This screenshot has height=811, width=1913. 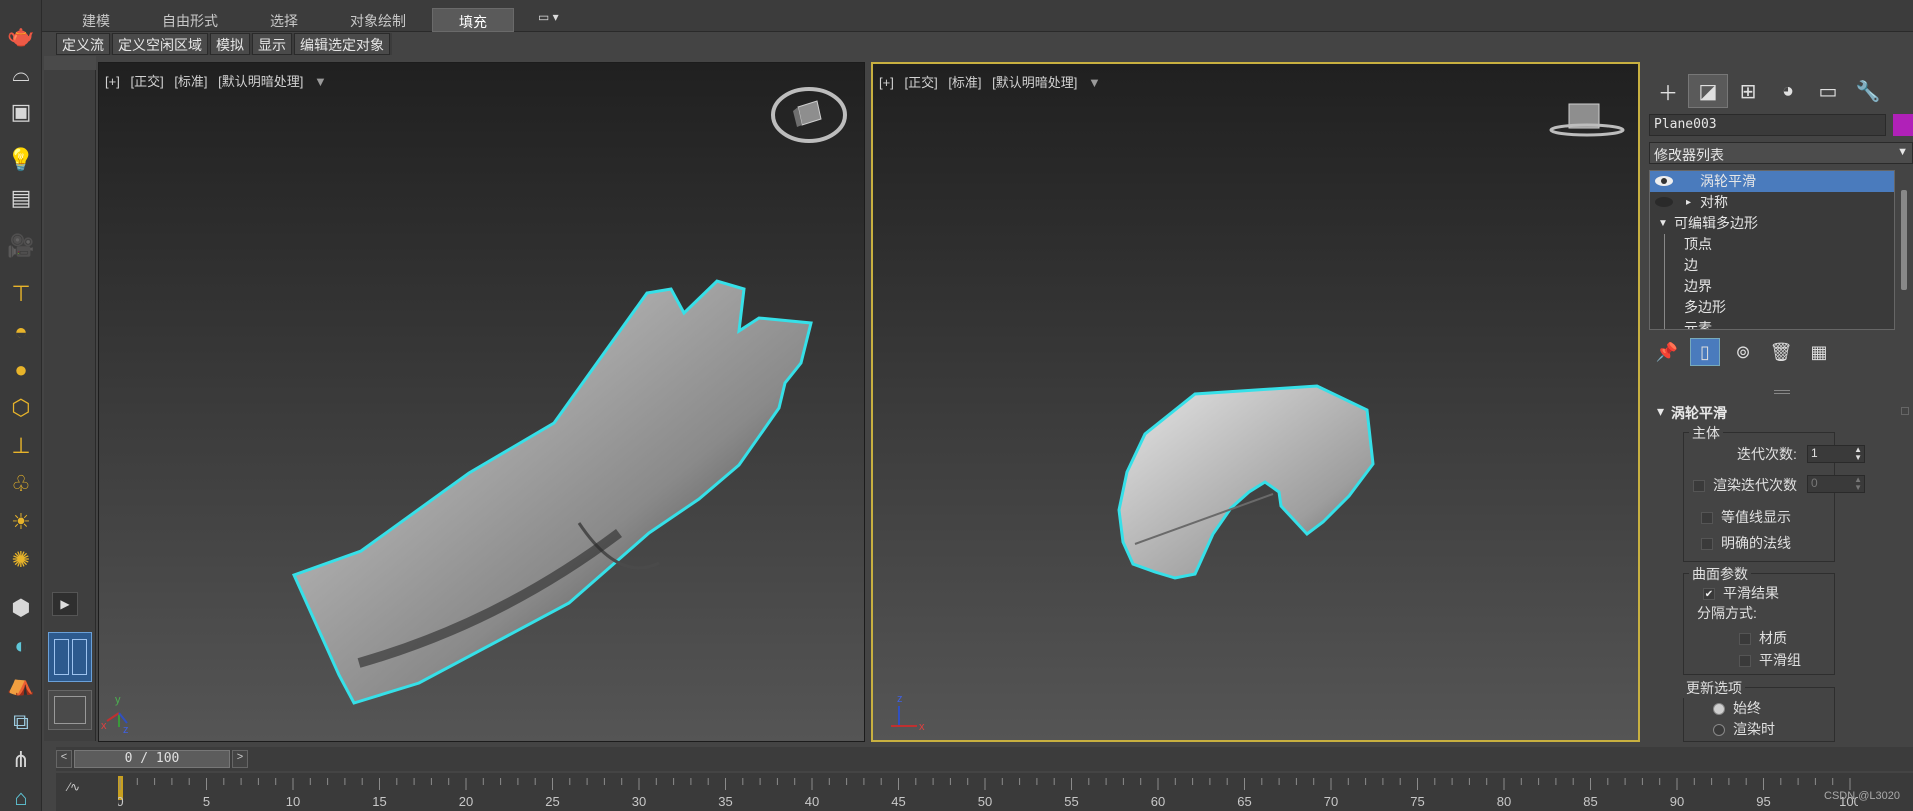 What do you see at coordinates (21, 722) in the screenshot?
I see `dual-cube-icon: ⧉` at bounding box center [21, 722].